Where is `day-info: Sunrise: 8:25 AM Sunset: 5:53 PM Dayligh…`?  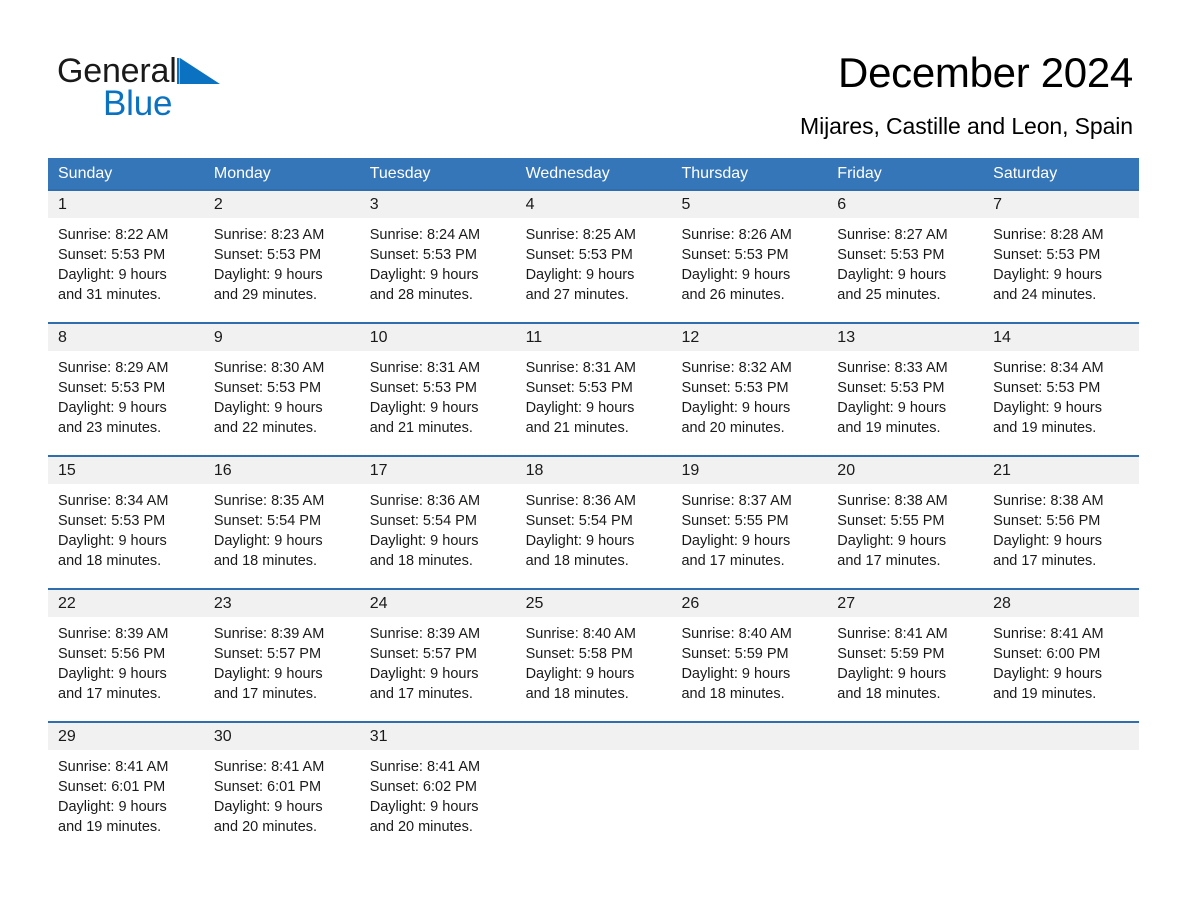
day-info: Sunrise: 8:25 AM Sunset: 5:53 PM Dayligh… is located at coordinates (594, 261).